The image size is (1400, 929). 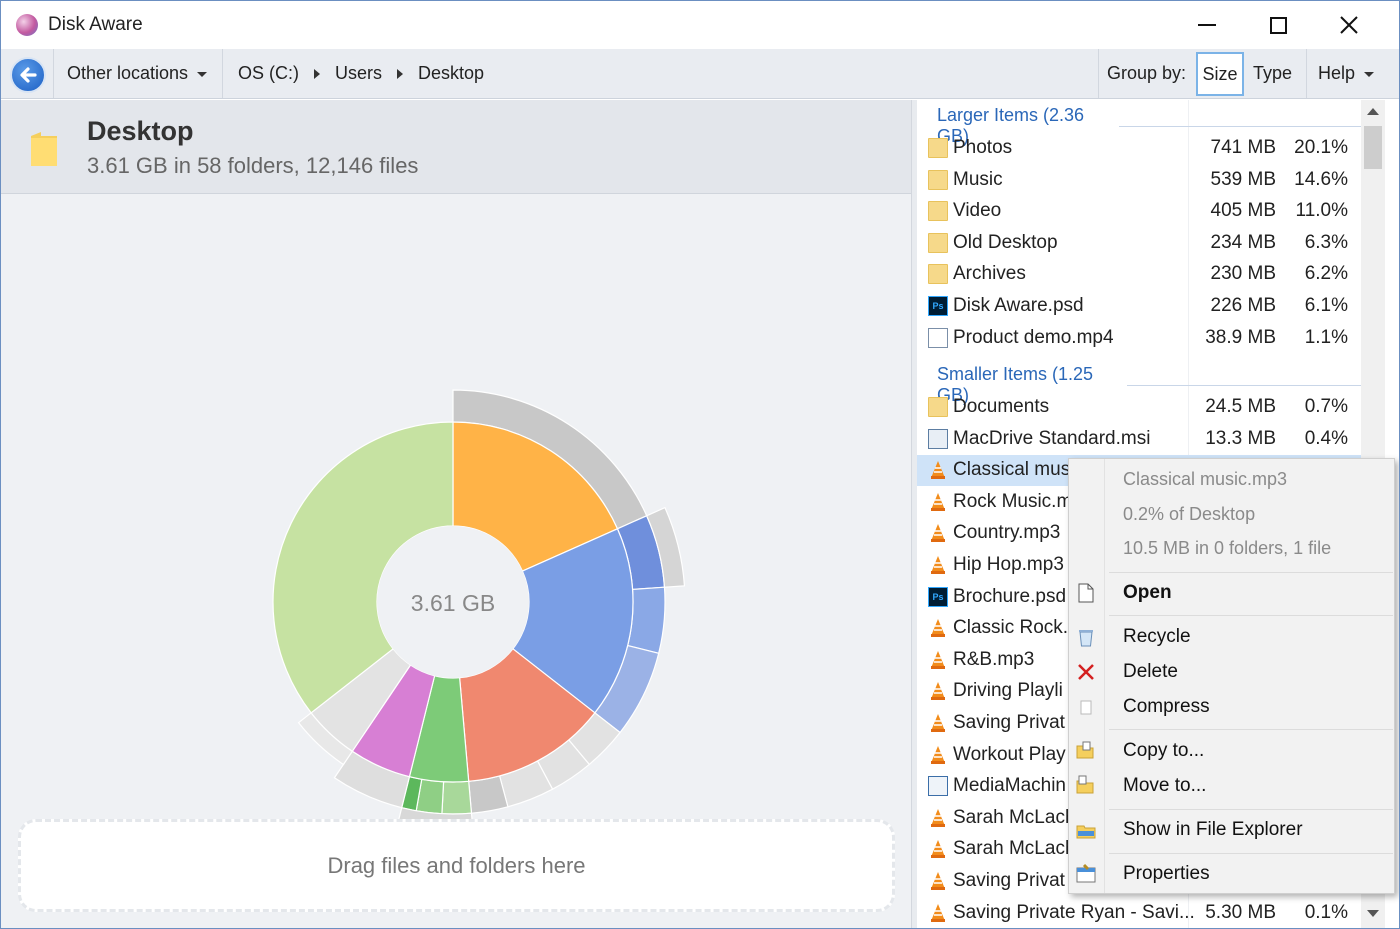 I want to click on item-size: 539 MB, so click(x=1243, y=179).